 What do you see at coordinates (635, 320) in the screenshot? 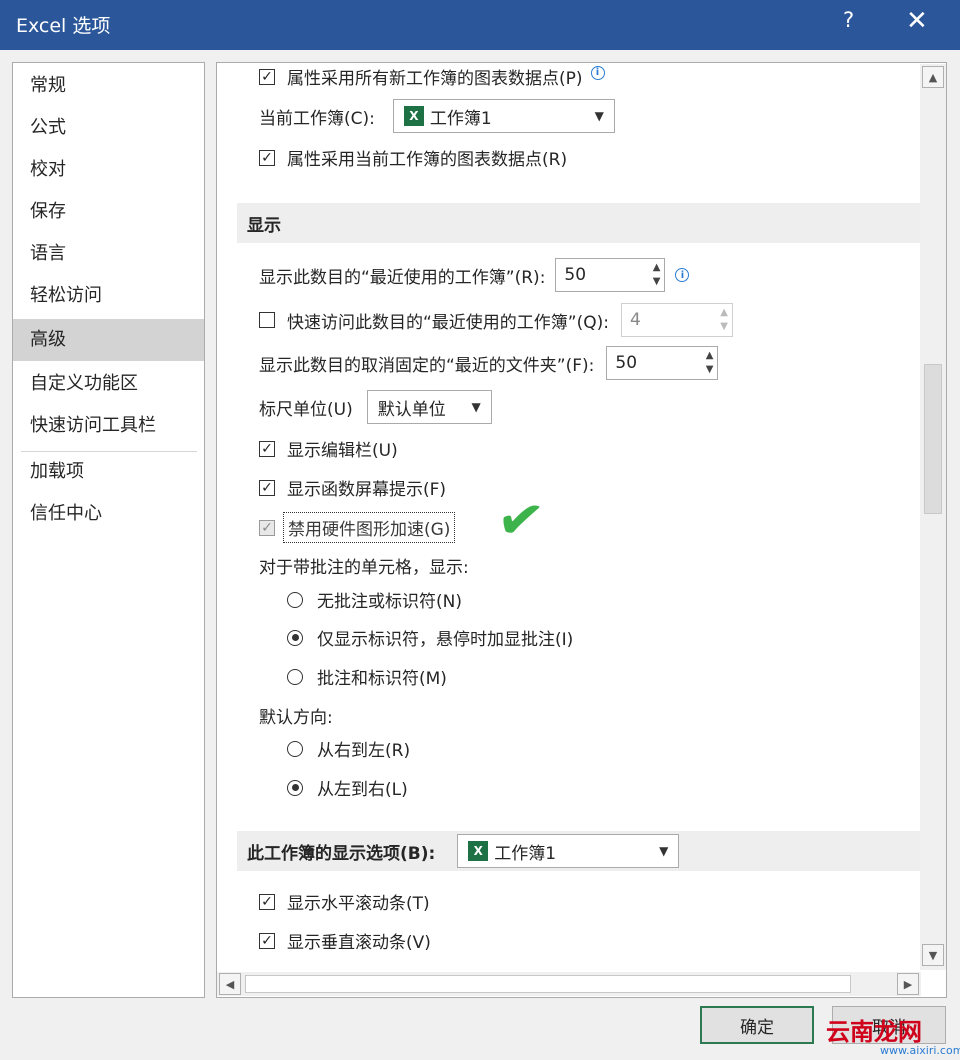
I see `spinner-value: 4` at bounding box center [635, 320].